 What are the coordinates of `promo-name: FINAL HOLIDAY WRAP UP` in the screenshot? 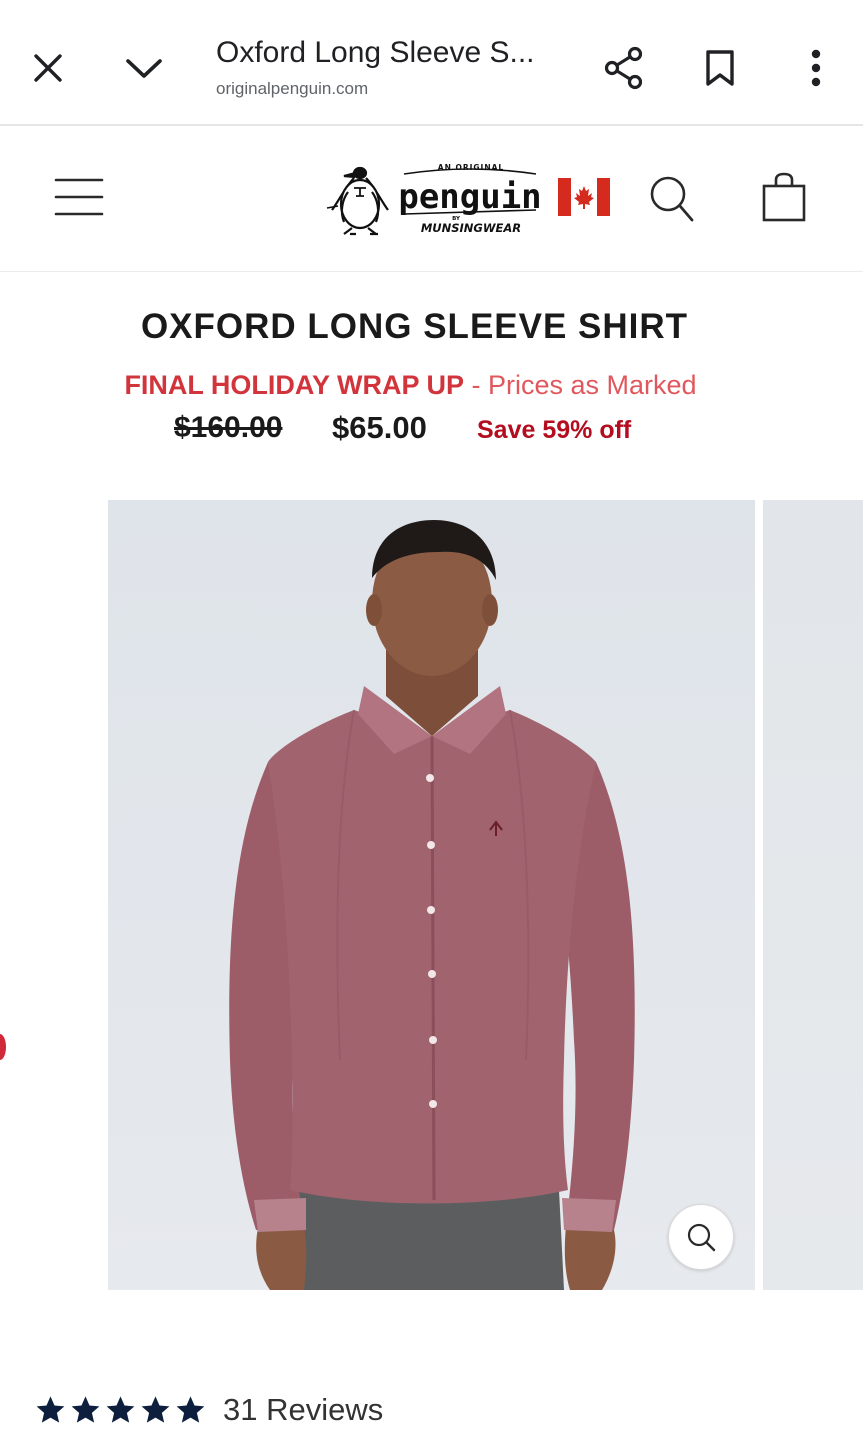 It's located at (294, 385).